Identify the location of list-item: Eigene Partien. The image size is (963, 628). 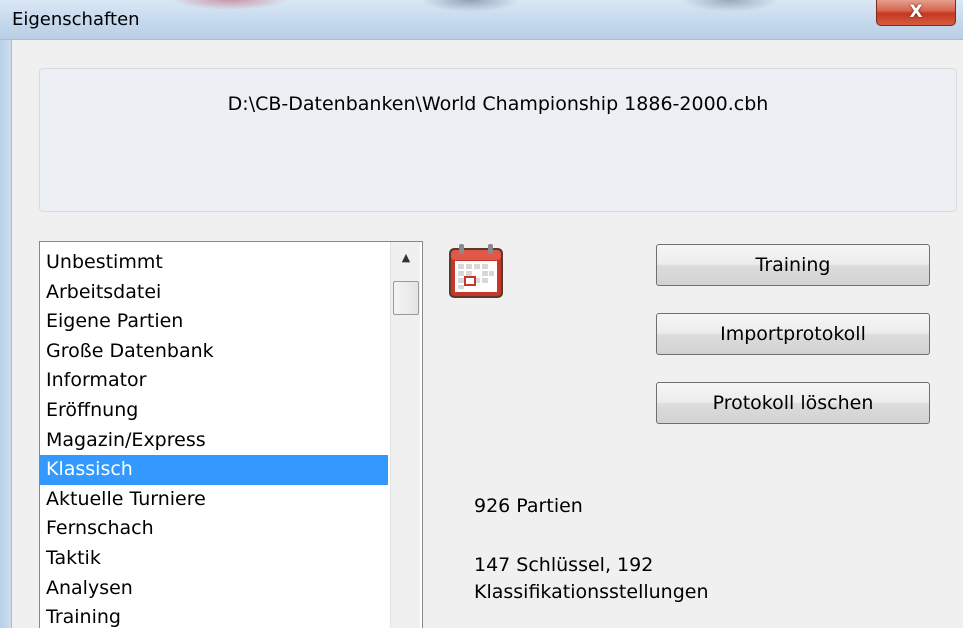
(214, 322).